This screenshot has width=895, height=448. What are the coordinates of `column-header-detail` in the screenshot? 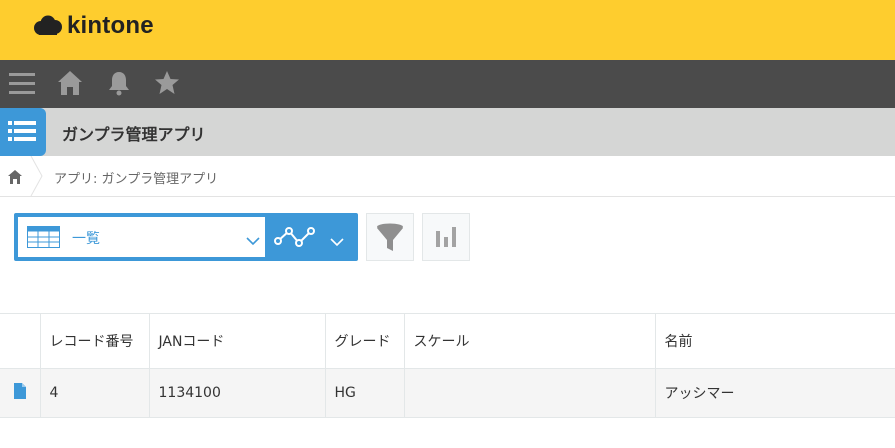 It's located at (20, 341).